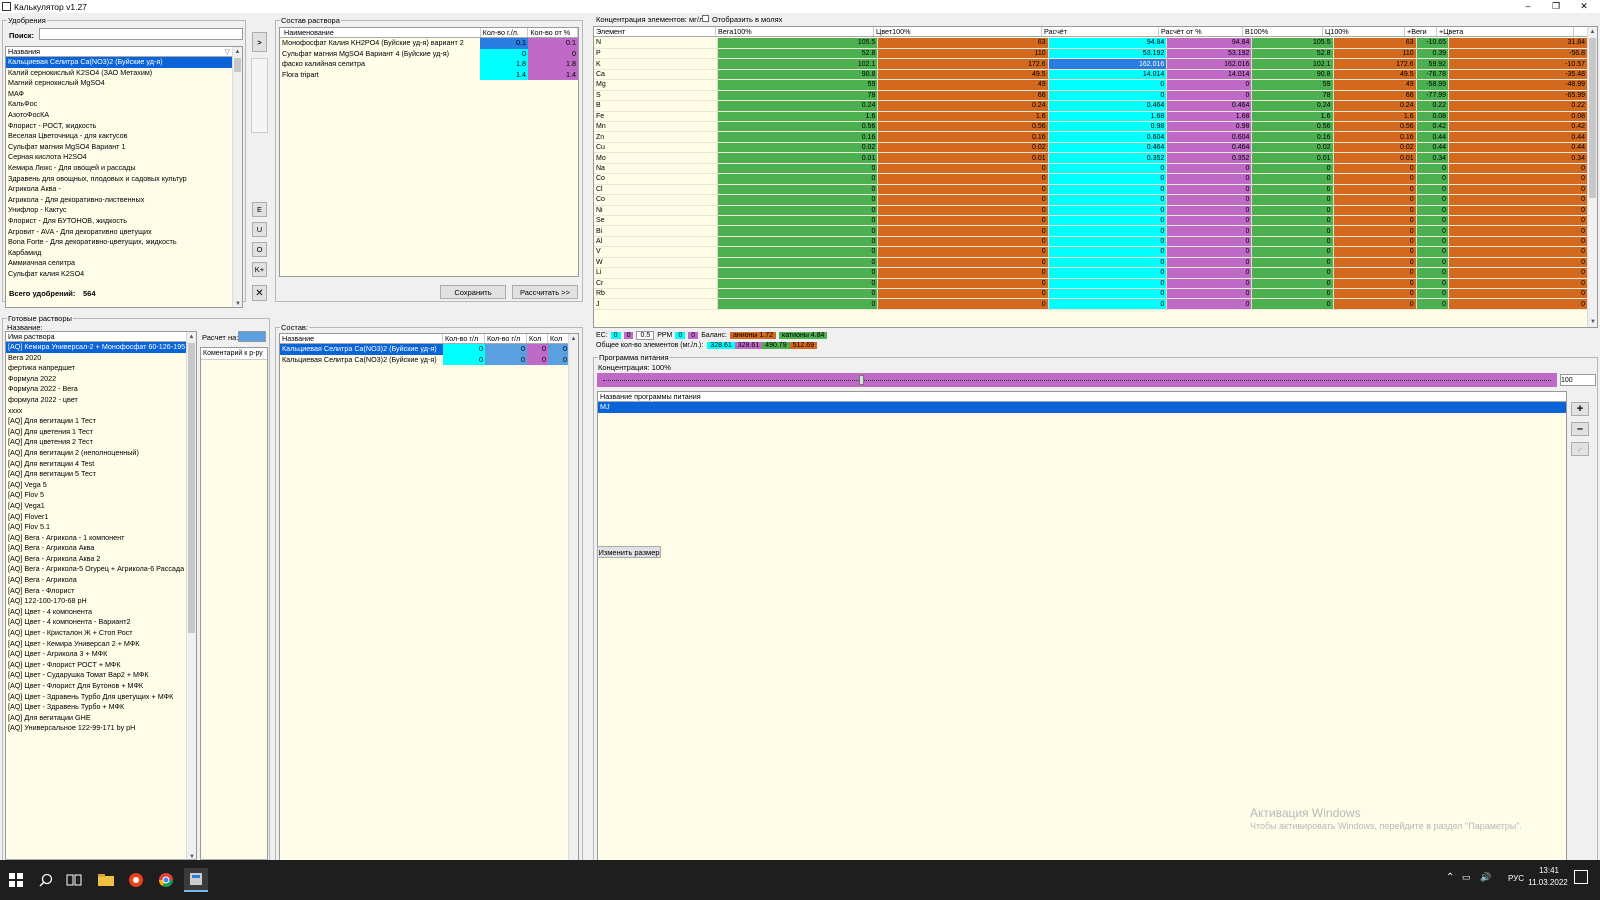 The image size is (1600, 900). I want to click on scroll-down-arrow-icon: ▼, so click(1592, 322).